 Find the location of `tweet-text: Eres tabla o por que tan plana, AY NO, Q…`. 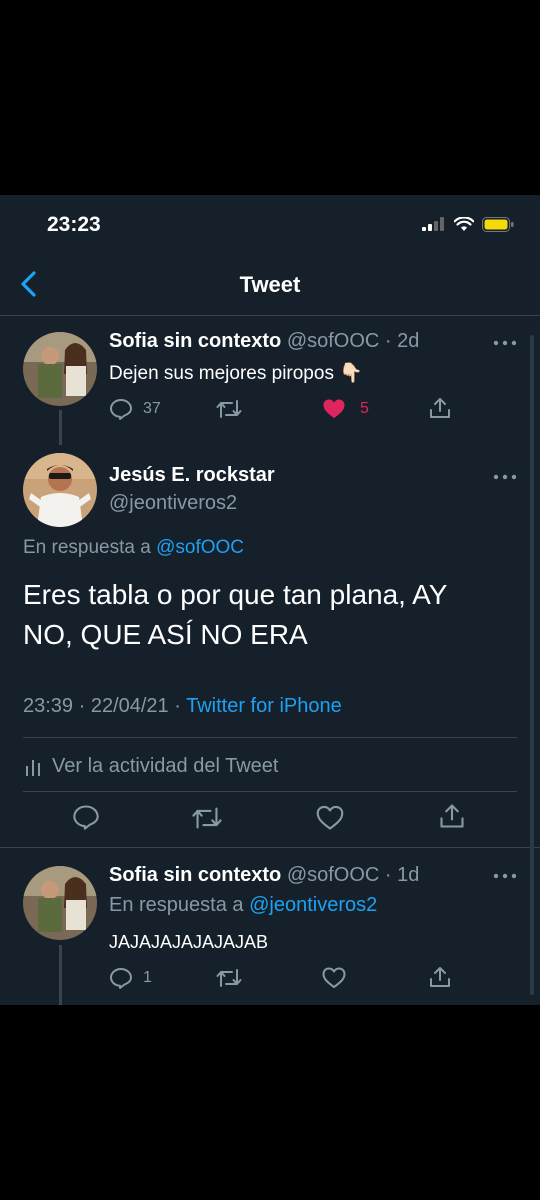

tweet-text: Eres tabla o por que tan plana, AY NO, Q… is located at coordinates (235, 614).